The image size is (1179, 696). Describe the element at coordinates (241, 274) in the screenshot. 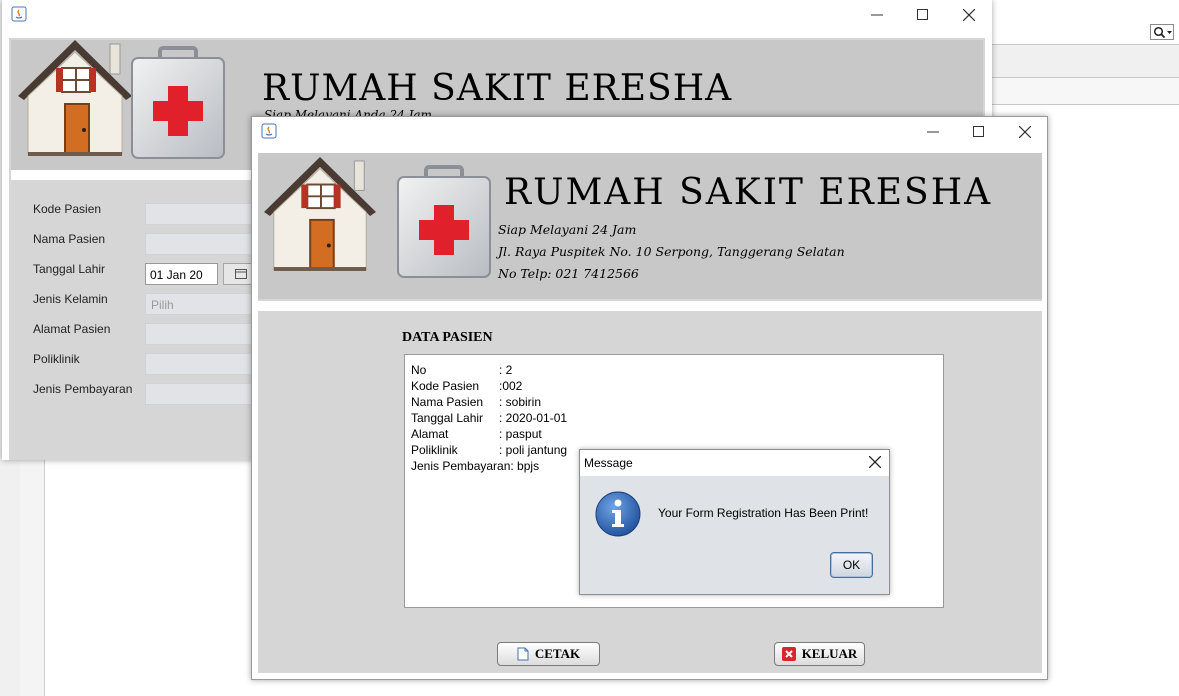

I see `calendar-icon` at that location.